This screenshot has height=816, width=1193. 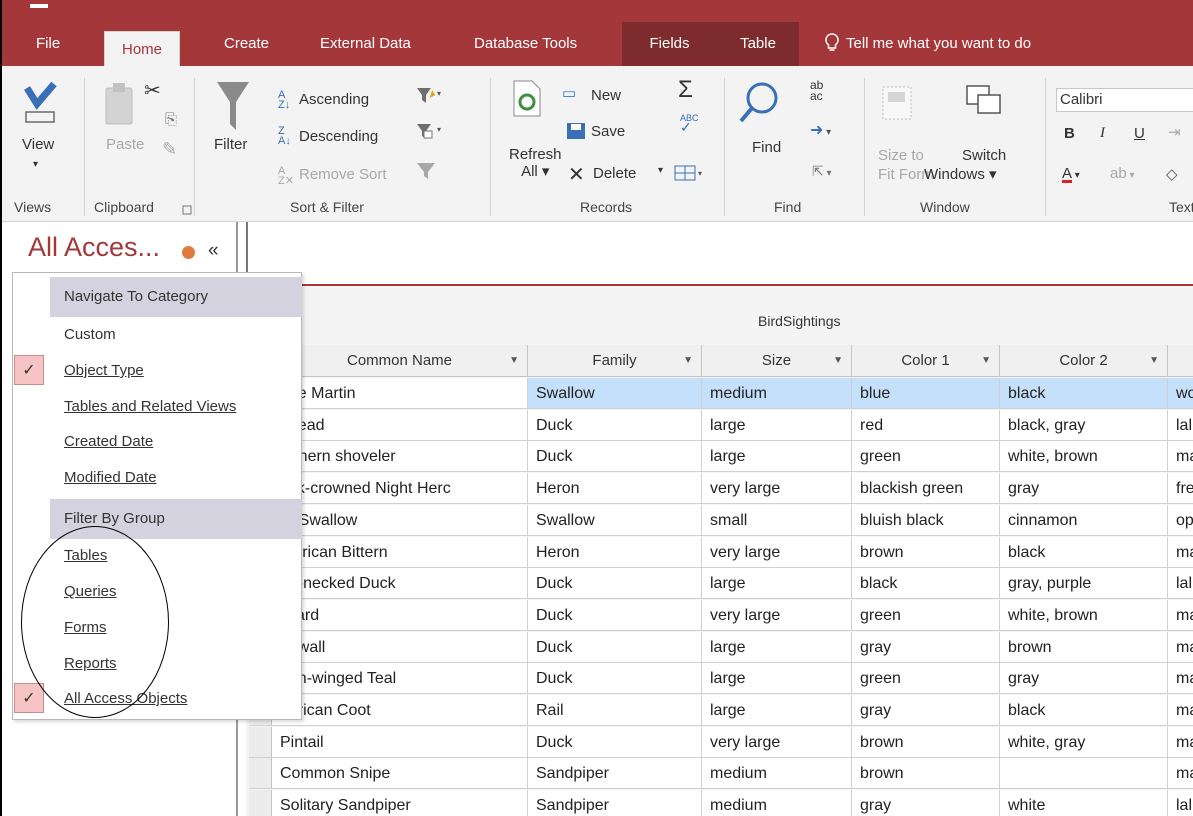 I want to click on column-header: Common Name ▼, so click(x=400, y=361).